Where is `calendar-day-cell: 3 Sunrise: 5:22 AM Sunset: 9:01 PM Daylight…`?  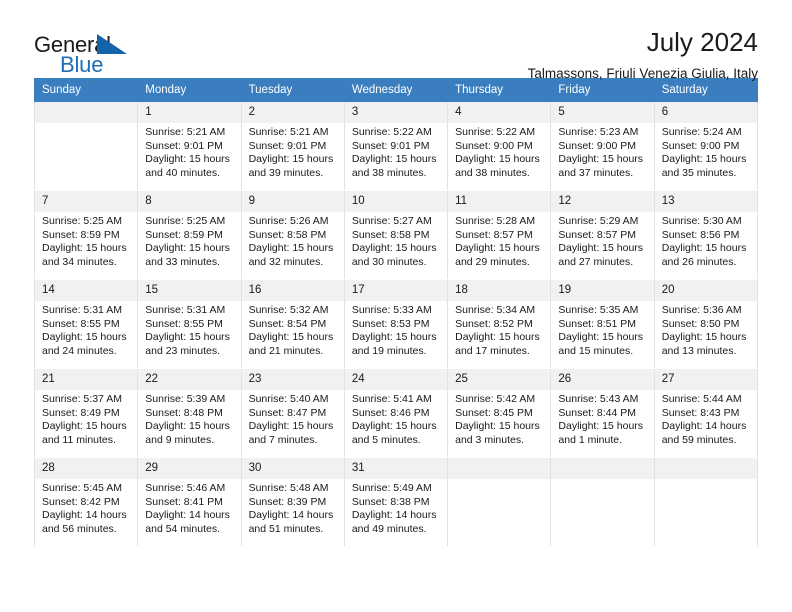 calendar-day-cell: 3 Sunrise: 5:22 AM Sunset: 9:01 PM Daylight… is located at coordinates (396, 146).